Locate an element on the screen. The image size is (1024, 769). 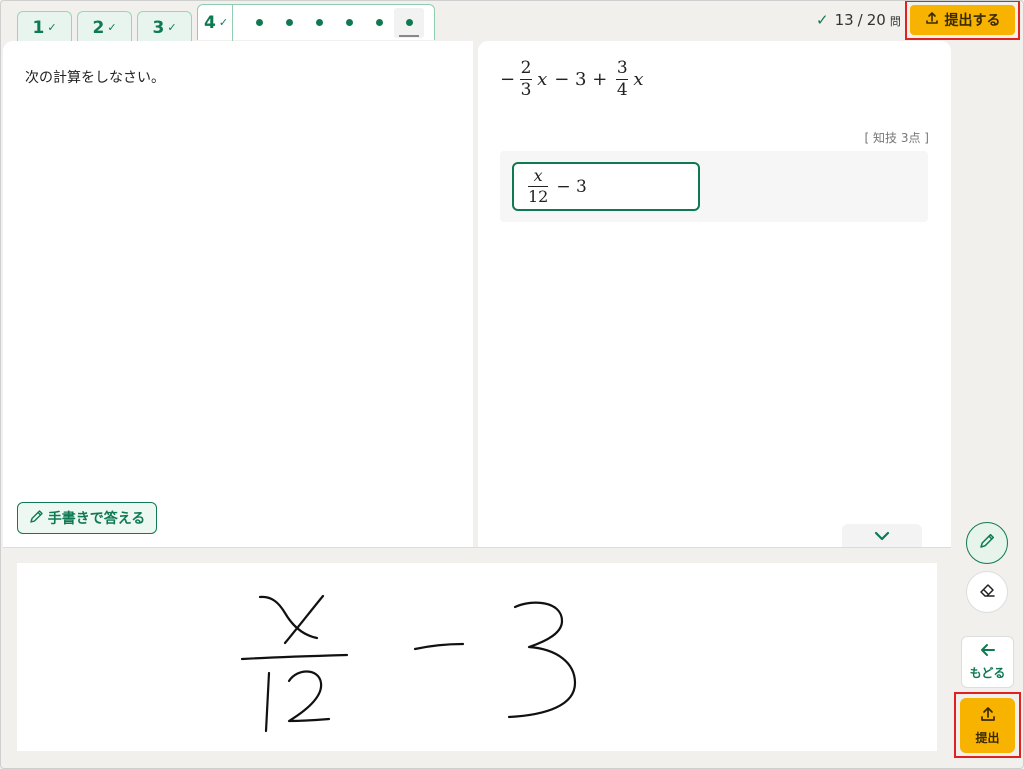
answer-rest: − 3 is located at coordinates (571, 186).